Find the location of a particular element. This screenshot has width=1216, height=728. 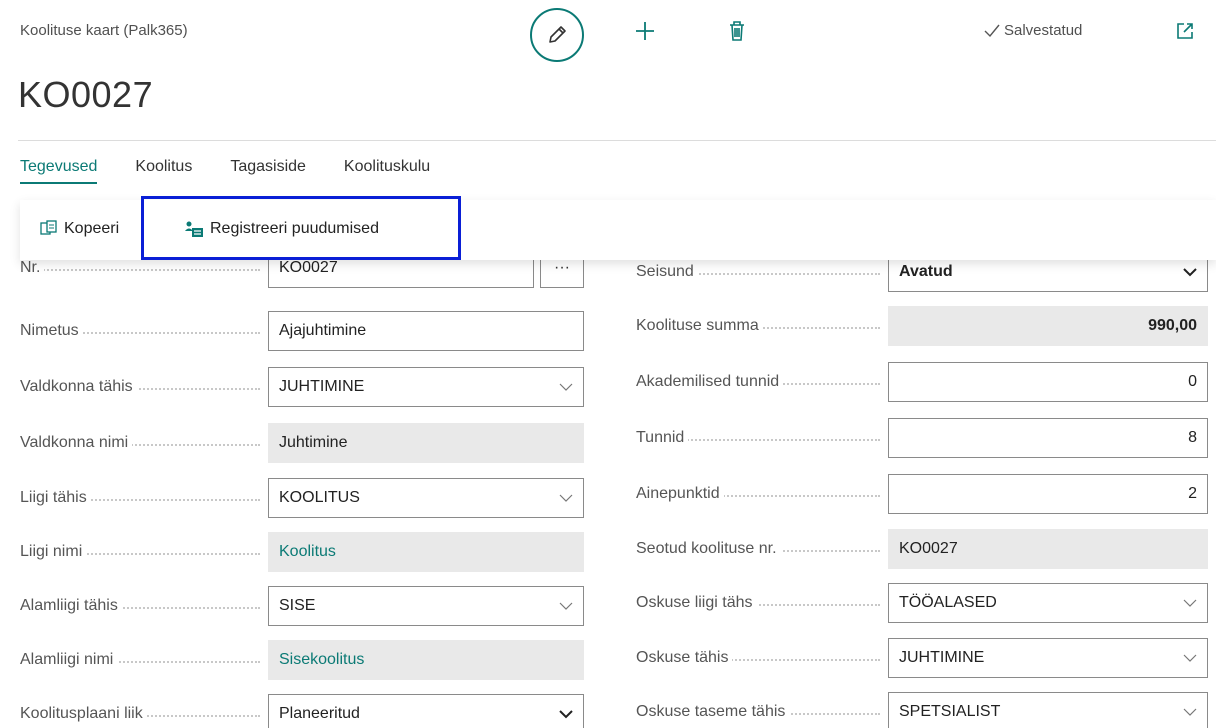

field-label: Seotud koolituse nr. is located at coordinates (708, 548).